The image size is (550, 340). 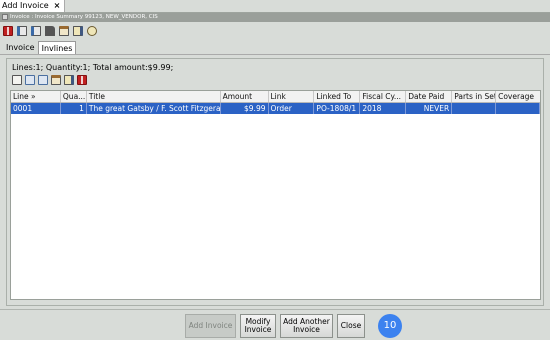 I want to click on add-invoice-button: Add Invoice, so click(x=210, y=326).